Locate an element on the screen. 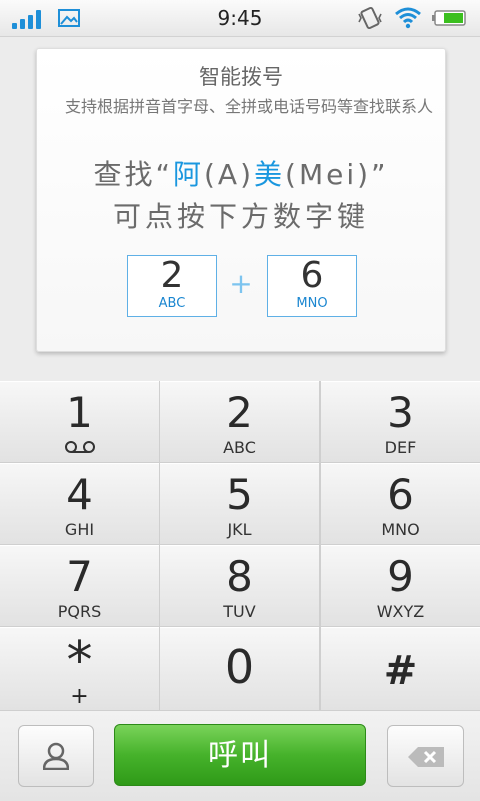 The image size is (480, 801). hint-pinyin-mei: (Mei) is located at coordinates (328, 174).